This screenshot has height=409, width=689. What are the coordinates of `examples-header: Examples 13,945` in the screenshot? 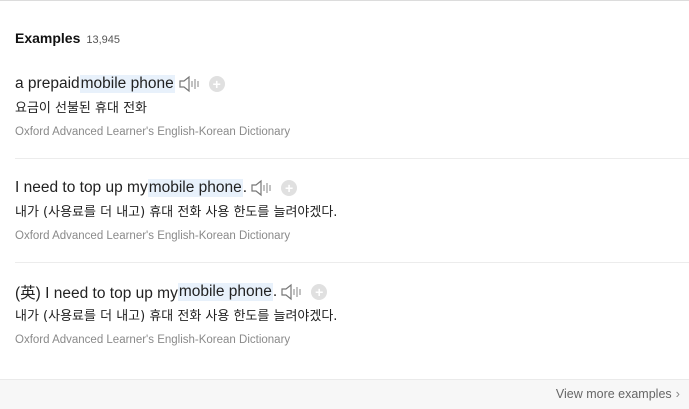 It's located at (67, 40).